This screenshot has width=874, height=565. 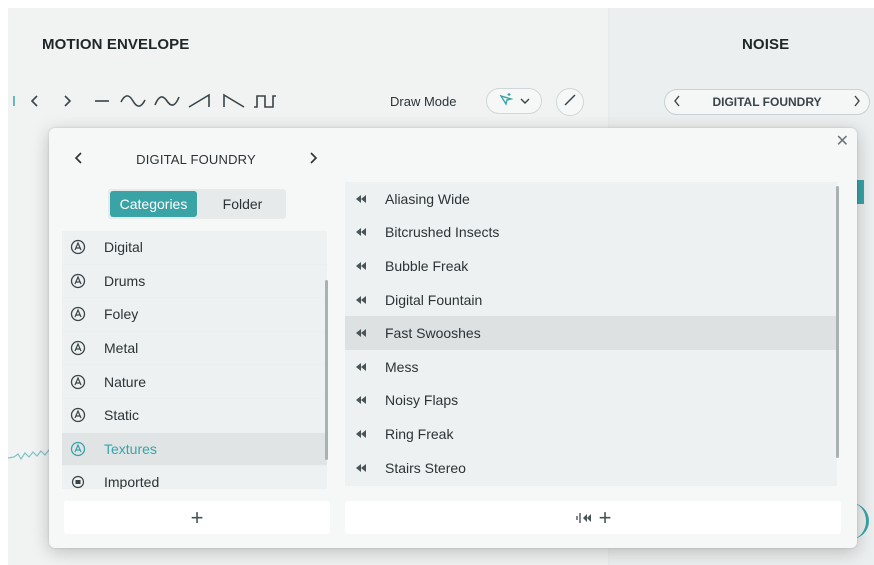 What do you see at coordinates (427, 198) in the screenshot?
I see `preset-label: Aliasing Wide` at bounding box center [427, 198].